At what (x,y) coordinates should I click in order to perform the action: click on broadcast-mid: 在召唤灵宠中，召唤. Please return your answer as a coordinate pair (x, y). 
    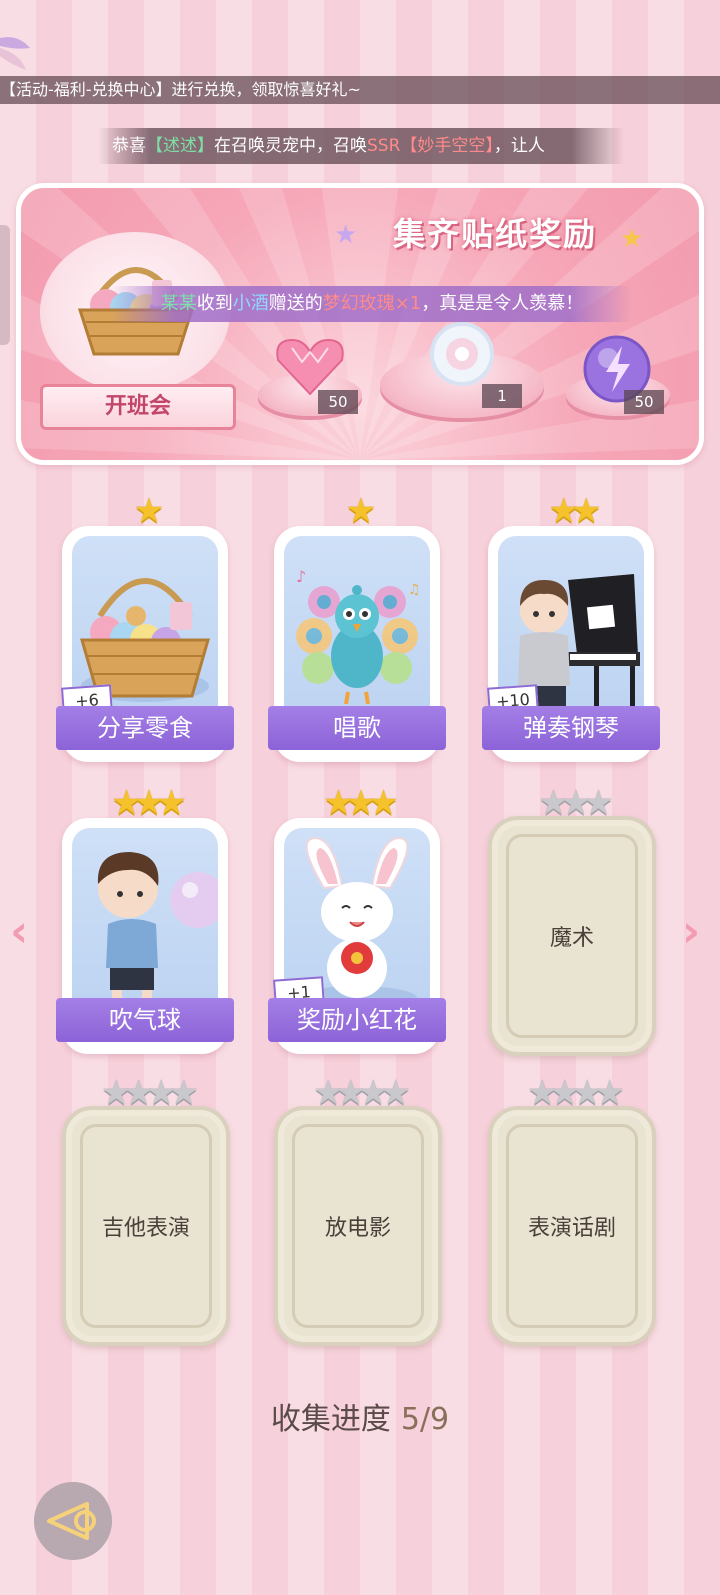
    Looking at the image, I should click on (290, 146).